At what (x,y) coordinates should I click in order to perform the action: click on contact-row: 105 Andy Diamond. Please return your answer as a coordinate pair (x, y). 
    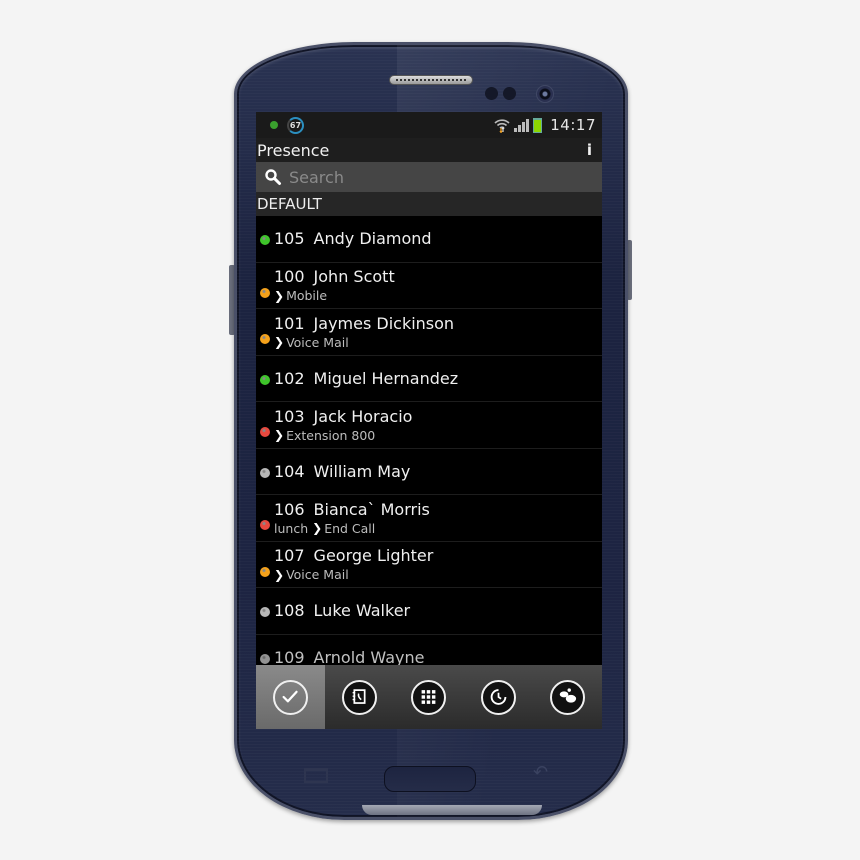
    Looking at the image, I should click on (429, 239).